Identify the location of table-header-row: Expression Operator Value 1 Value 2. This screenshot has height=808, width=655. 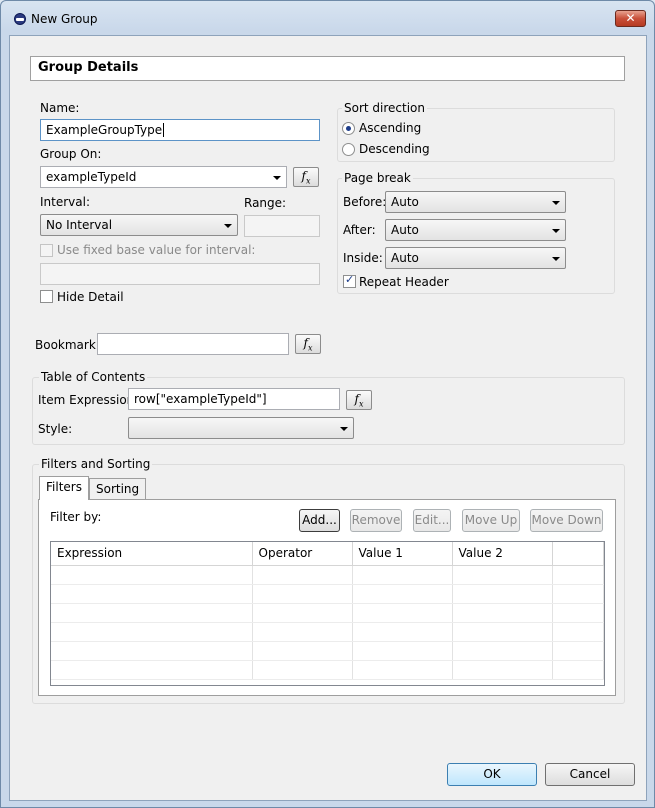
(327, 554).